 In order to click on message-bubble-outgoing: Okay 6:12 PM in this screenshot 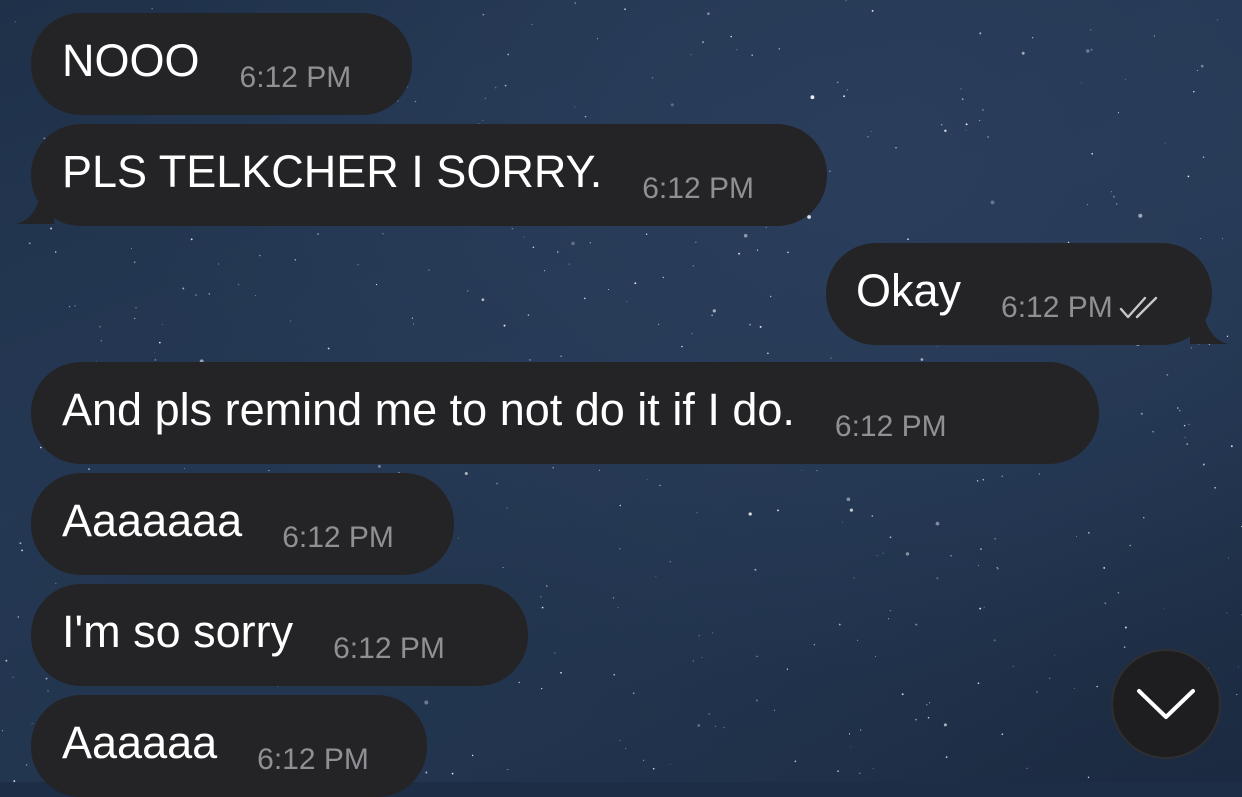, I will do `click(1019, 294)`.